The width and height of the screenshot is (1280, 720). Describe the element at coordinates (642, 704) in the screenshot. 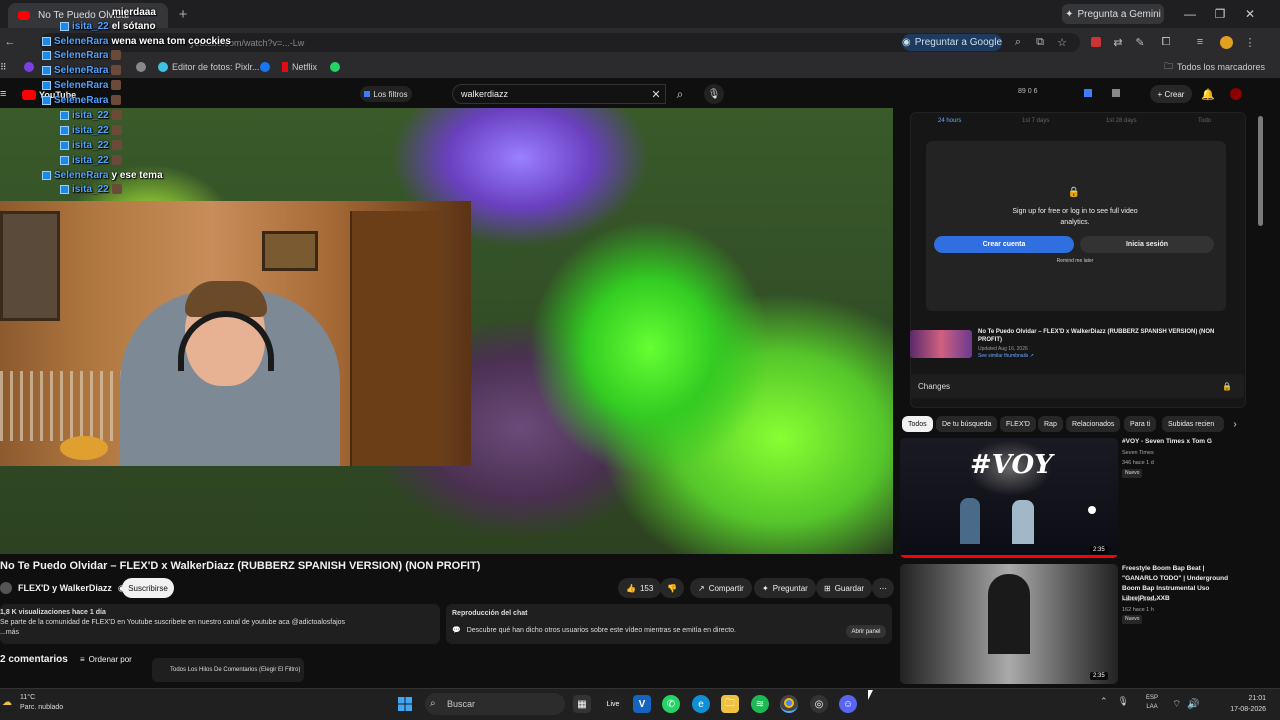

I see `v-app-icon: V` at that location.